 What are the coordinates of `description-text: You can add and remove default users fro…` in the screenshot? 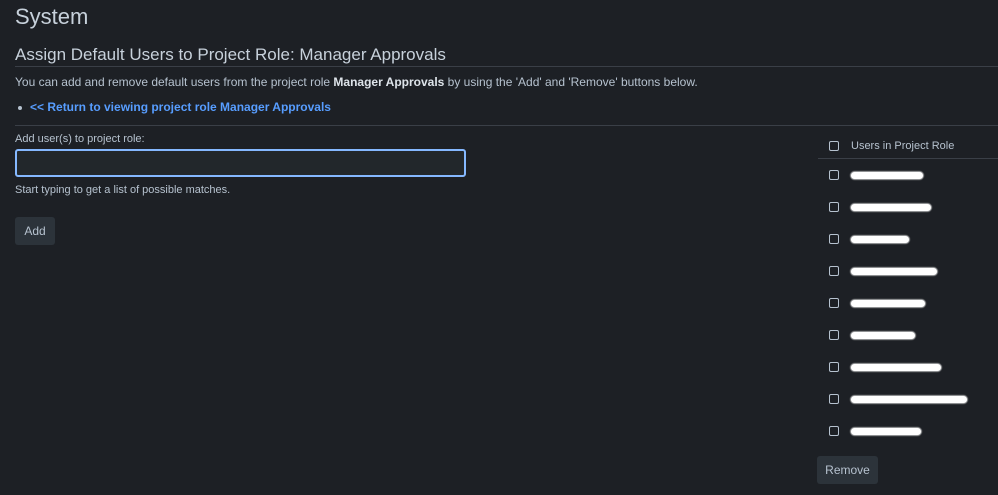 It's located at (174, 82).